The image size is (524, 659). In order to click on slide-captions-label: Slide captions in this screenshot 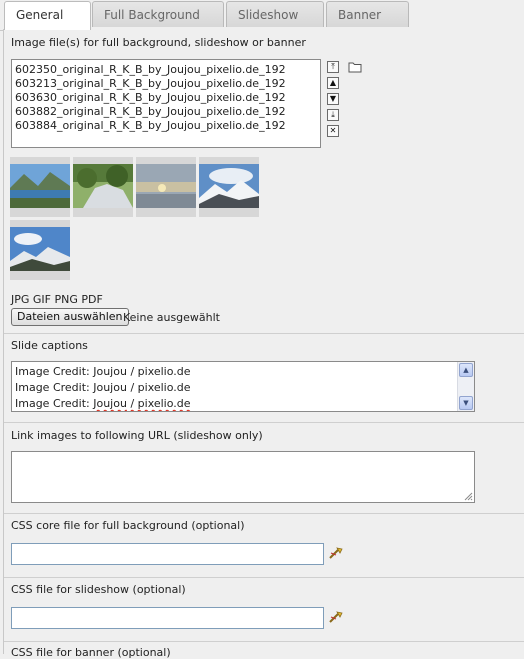, I will do `click(49, 345)`.